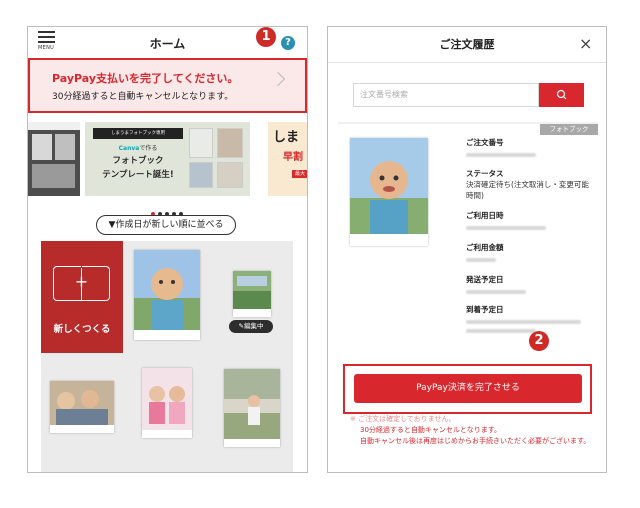 This screenshot has width=640, height=508. What do you see at coordinates (585, 44) in the screenshot?
I see `close-icon: ×` at bounding box center [585, 44].